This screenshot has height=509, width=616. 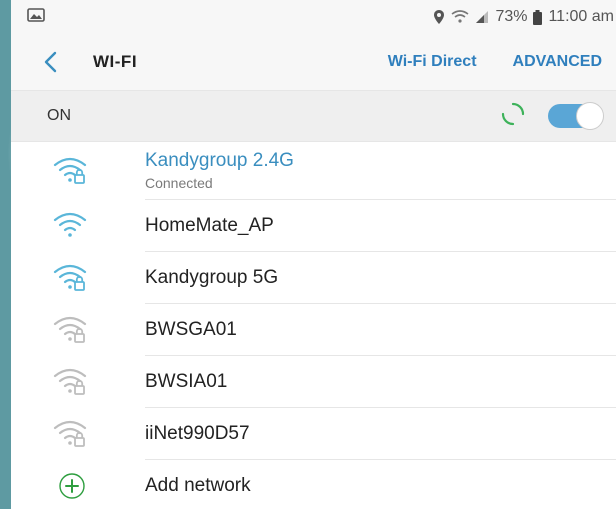 What do you see at coordinates (58, 62) in the screenshot?
I see `back-button` at bounding box center [58, 62].